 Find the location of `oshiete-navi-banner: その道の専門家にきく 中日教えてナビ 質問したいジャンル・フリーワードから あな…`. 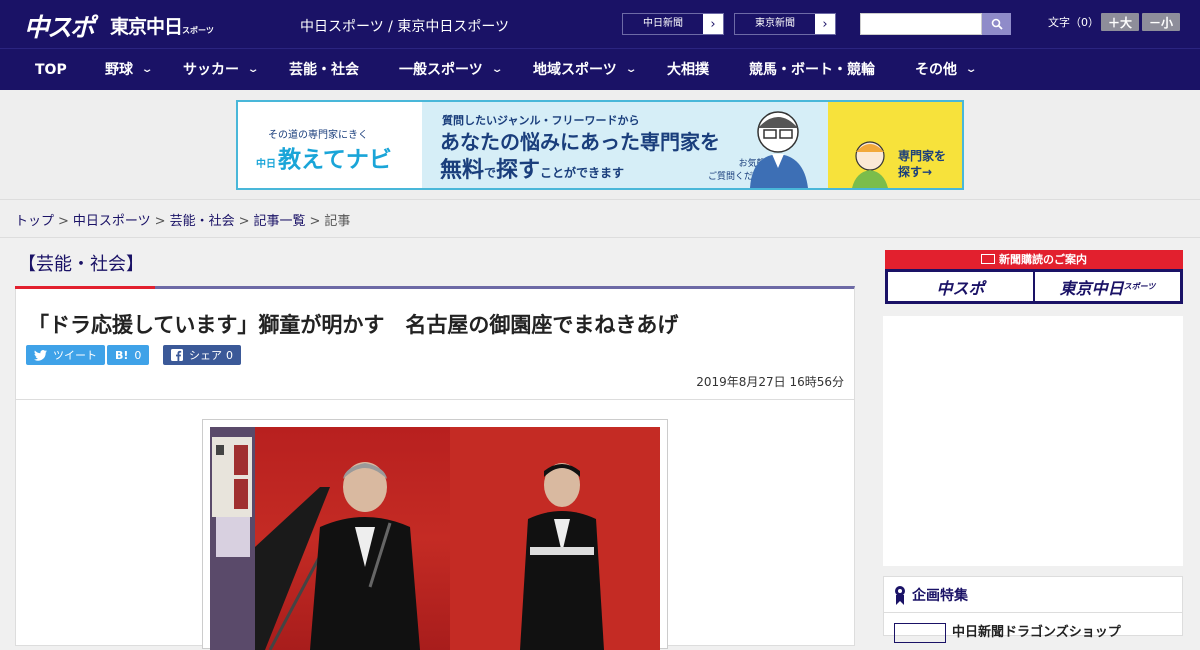

oshiete-navi-banner: その道の専門家にきく 中日教えてナビ 質問したいジャンル・フリーワードから あな… is located at coordinates (600, 145).